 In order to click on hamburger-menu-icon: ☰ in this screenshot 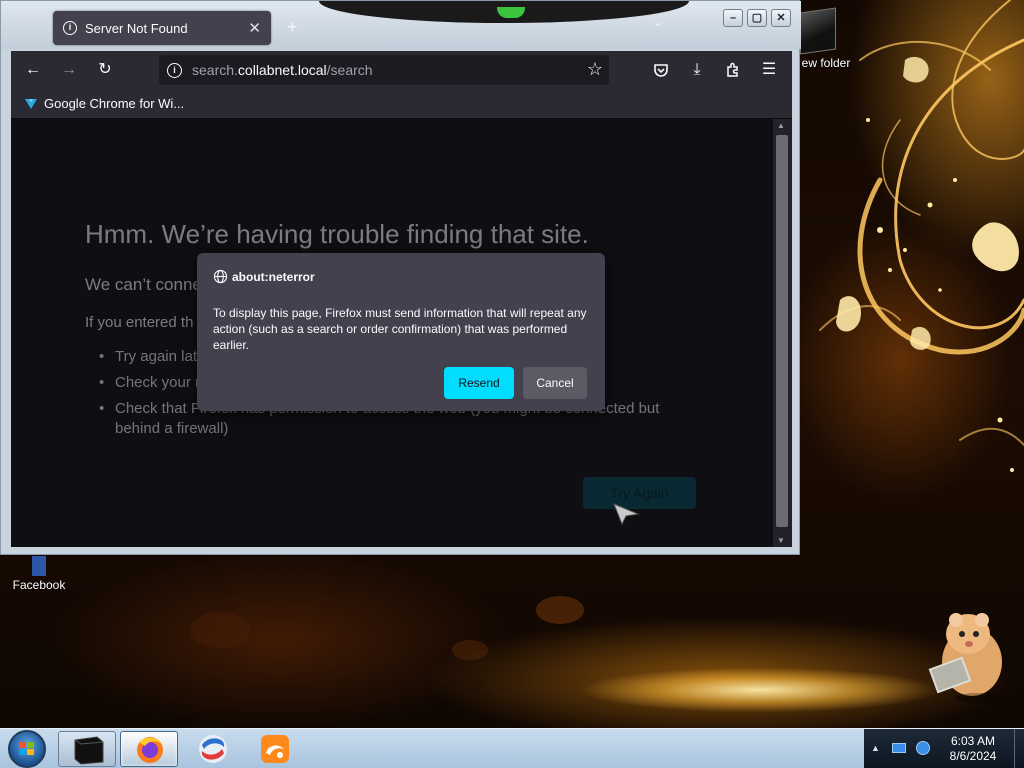, I will do `click(769, 70)`.